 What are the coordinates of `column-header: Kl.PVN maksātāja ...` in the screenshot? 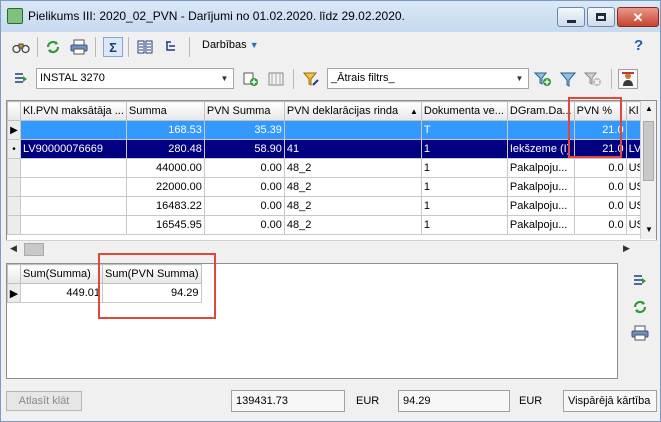 It's located at (73, 111).